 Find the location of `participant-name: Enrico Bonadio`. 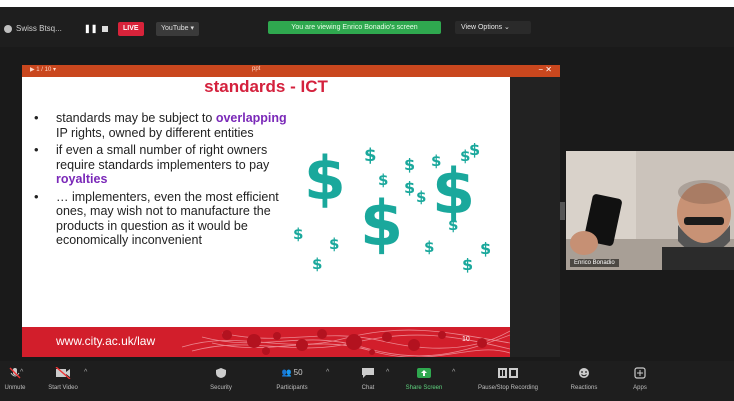

participant-name: Enrico Bonadio is located at coordinates (594, 263).